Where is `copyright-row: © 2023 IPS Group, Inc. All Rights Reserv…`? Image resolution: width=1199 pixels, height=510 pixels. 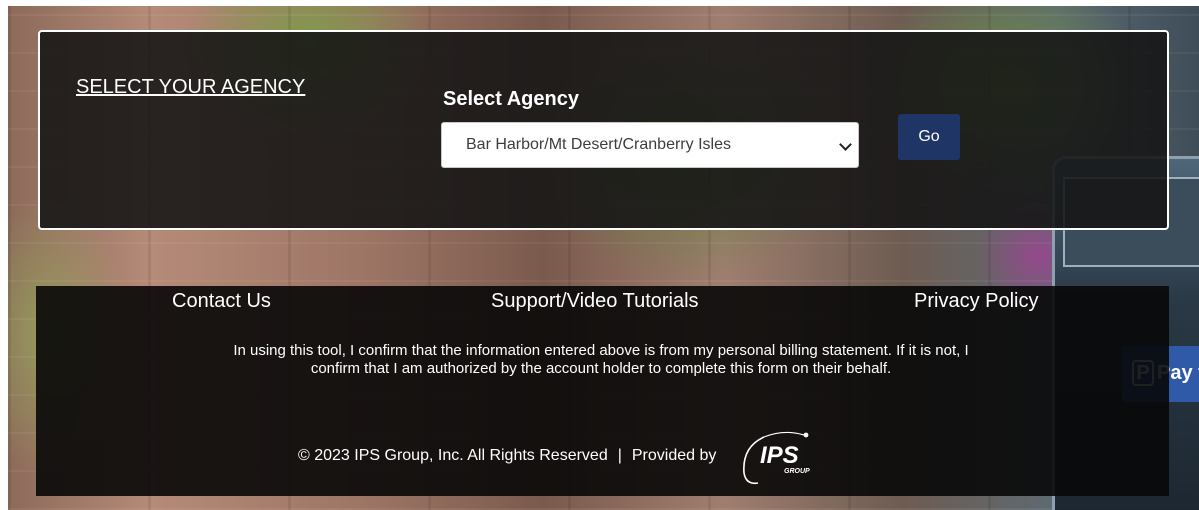
copyright-row: © 2023 IPS Group, Inc. All Rights Reserv… is located at coordinates (563, 458).